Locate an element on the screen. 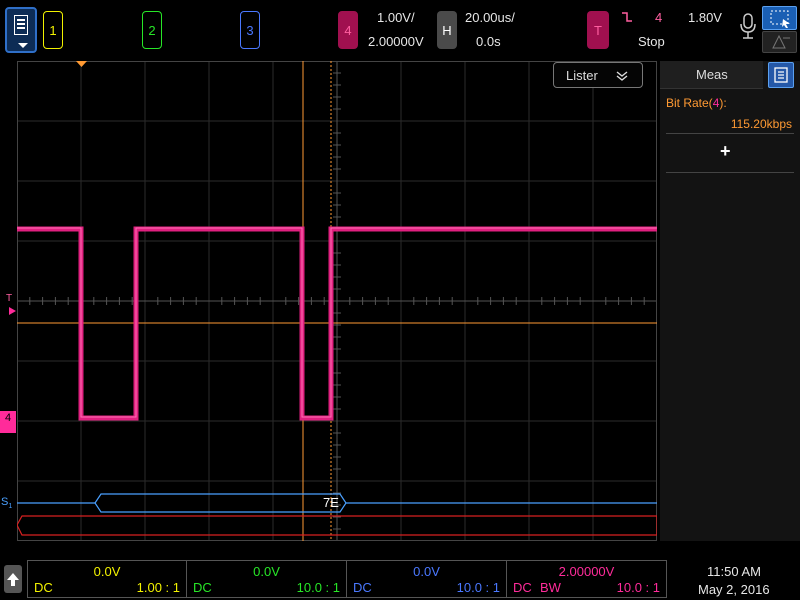  main-menu-button is located at coordinates (21, 30).